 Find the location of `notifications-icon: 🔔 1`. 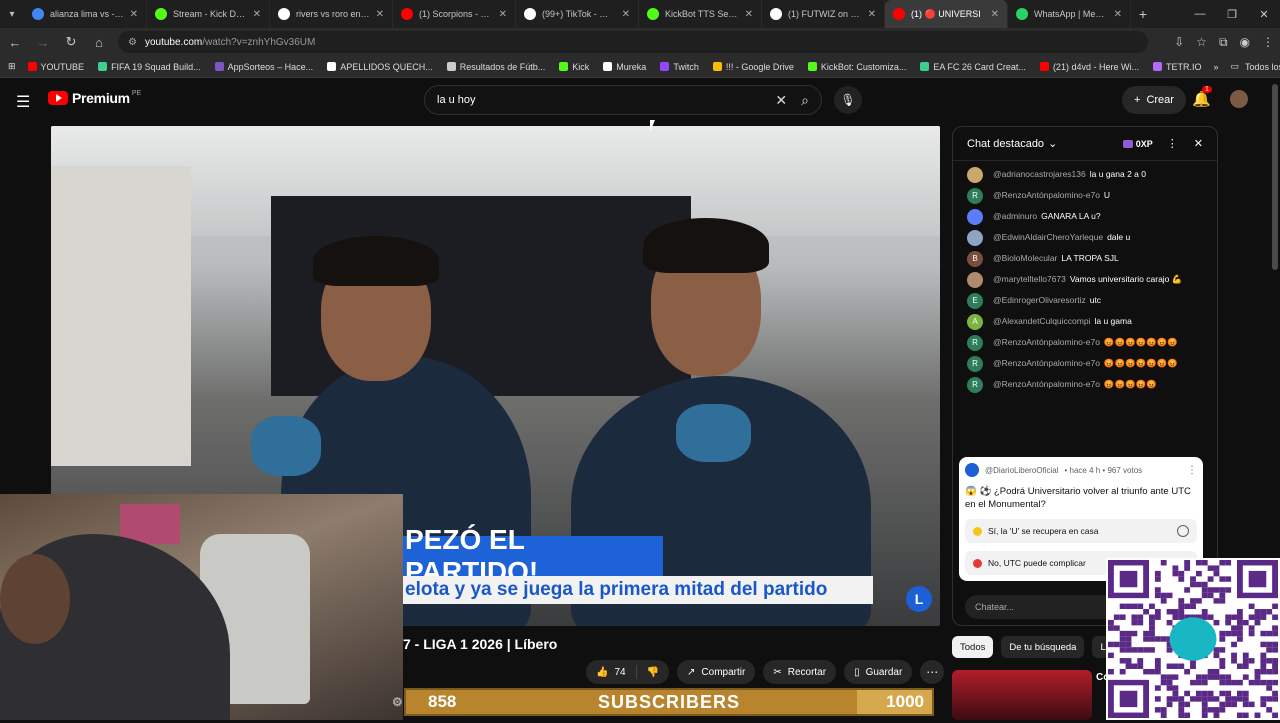

notifications-icon: 🔔 1 is located at coordinates (1202, 97).